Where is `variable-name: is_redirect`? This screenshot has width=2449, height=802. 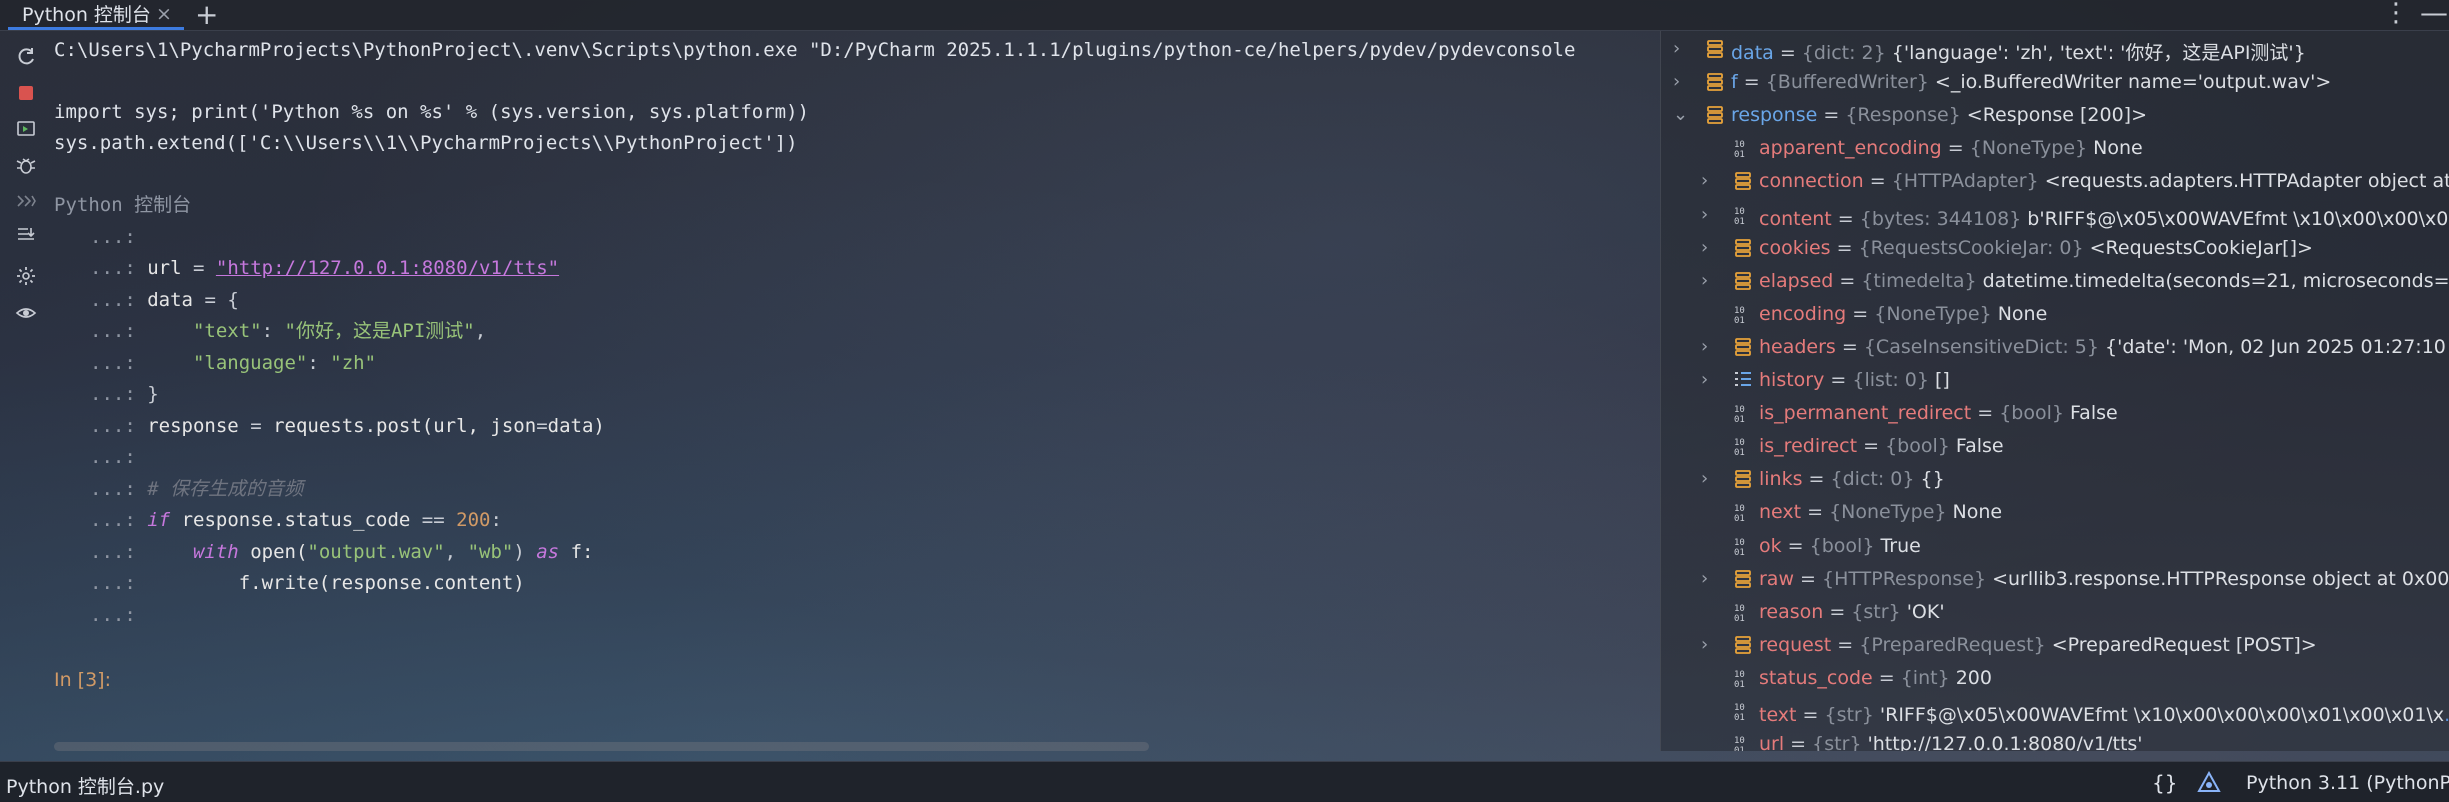 variable-name: is_redirect is located at coordinates (1808, 446).